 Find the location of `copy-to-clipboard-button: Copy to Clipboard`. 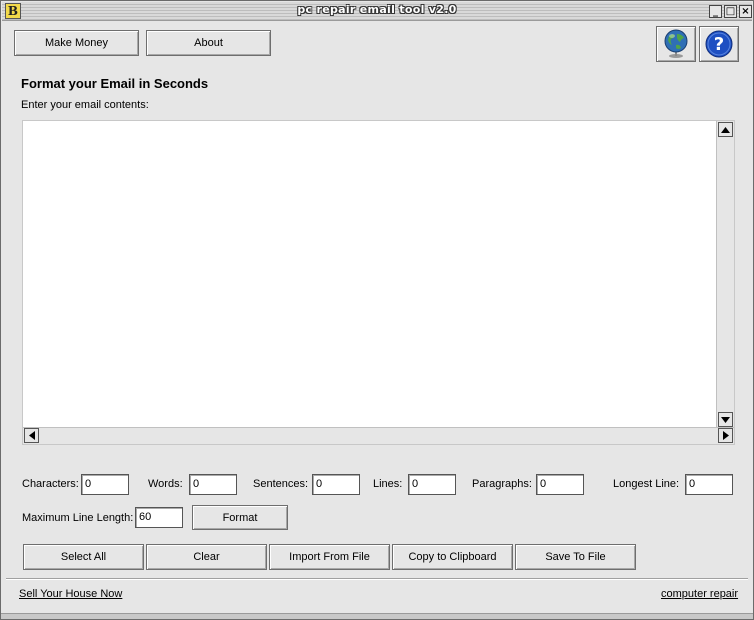

copy-to-clipboard-button: Copy to Clipboard is located at coordinates (452, 557).